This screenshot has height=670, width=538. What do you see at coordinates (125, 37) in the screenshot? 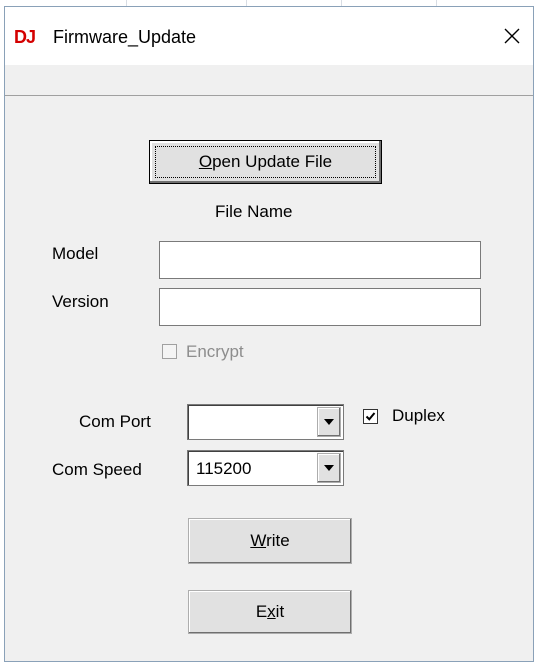
I see `window-title: Firmware_Update` at bounding box center [125, 37].